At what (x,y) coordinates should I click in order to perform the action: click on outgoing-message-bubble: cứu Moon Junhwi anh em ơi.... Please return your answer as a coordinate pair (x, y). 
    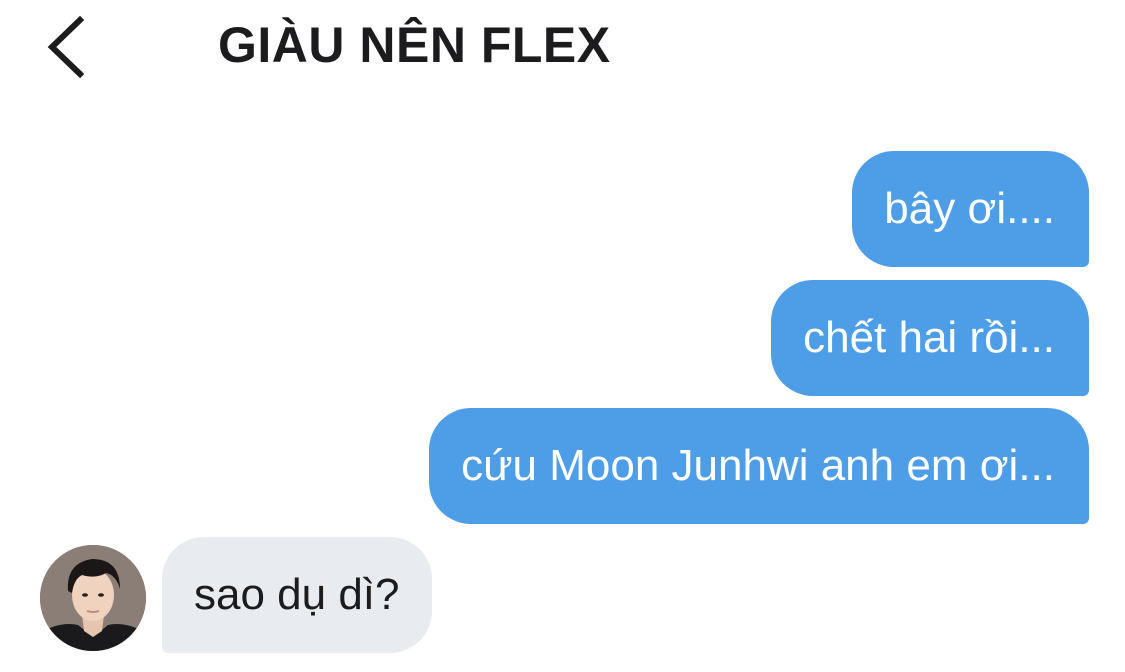
    Looking at the image, I should click on (759, 466).